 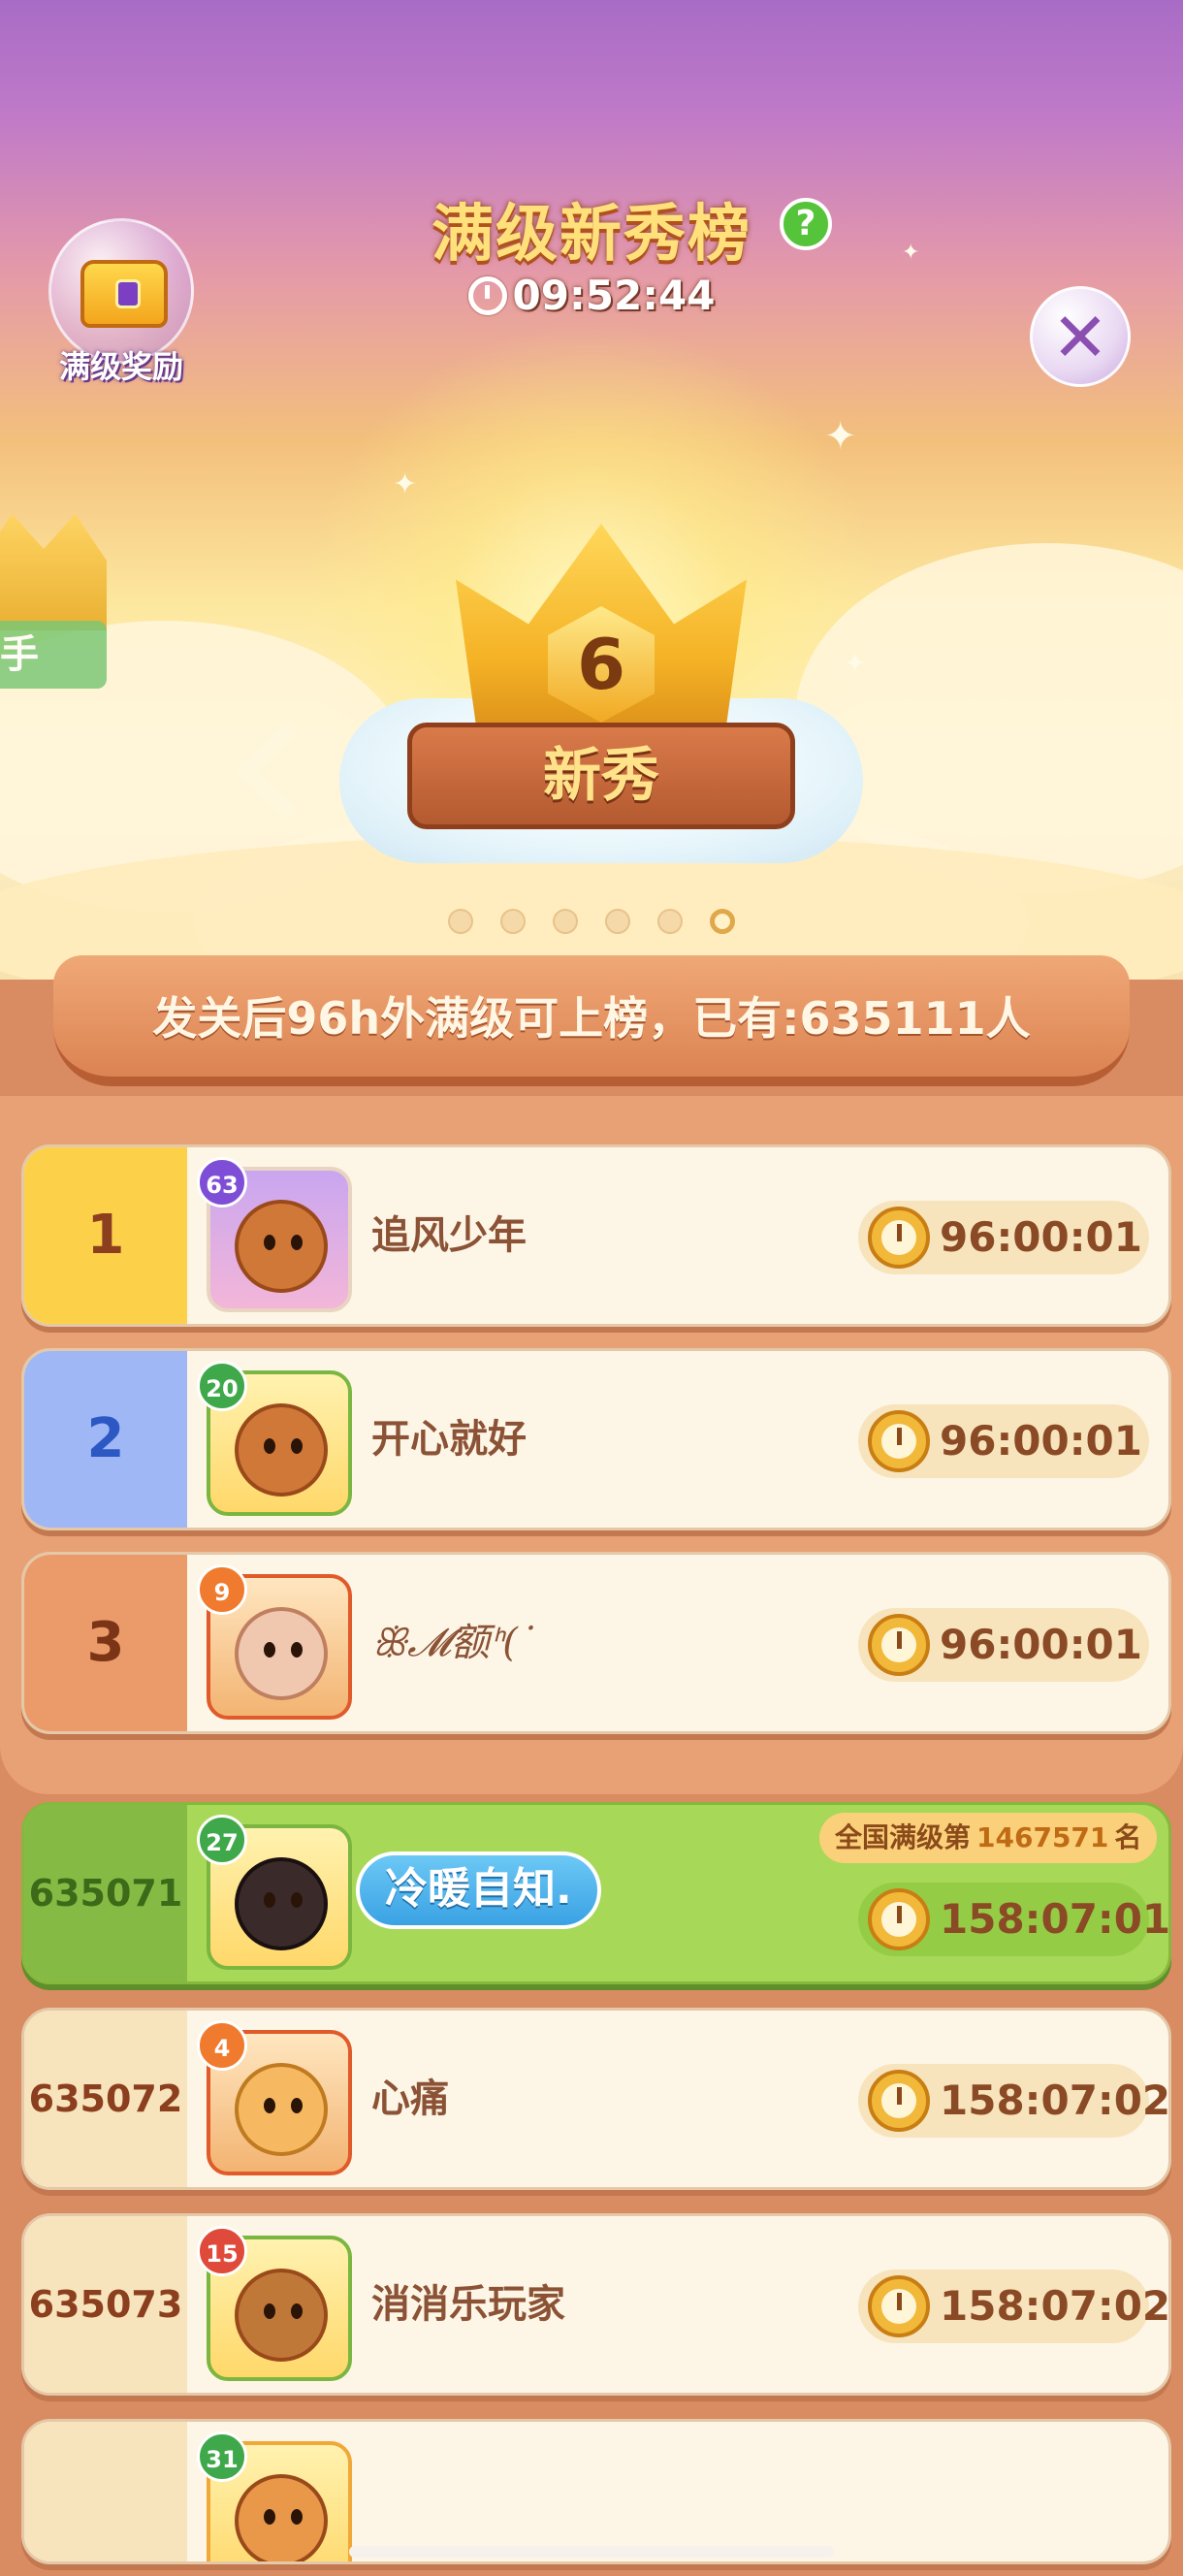 What do you see at coordinates (806, 224) in the screenshot?
I see `help-icon: ?` at bounding box center [806, 224].